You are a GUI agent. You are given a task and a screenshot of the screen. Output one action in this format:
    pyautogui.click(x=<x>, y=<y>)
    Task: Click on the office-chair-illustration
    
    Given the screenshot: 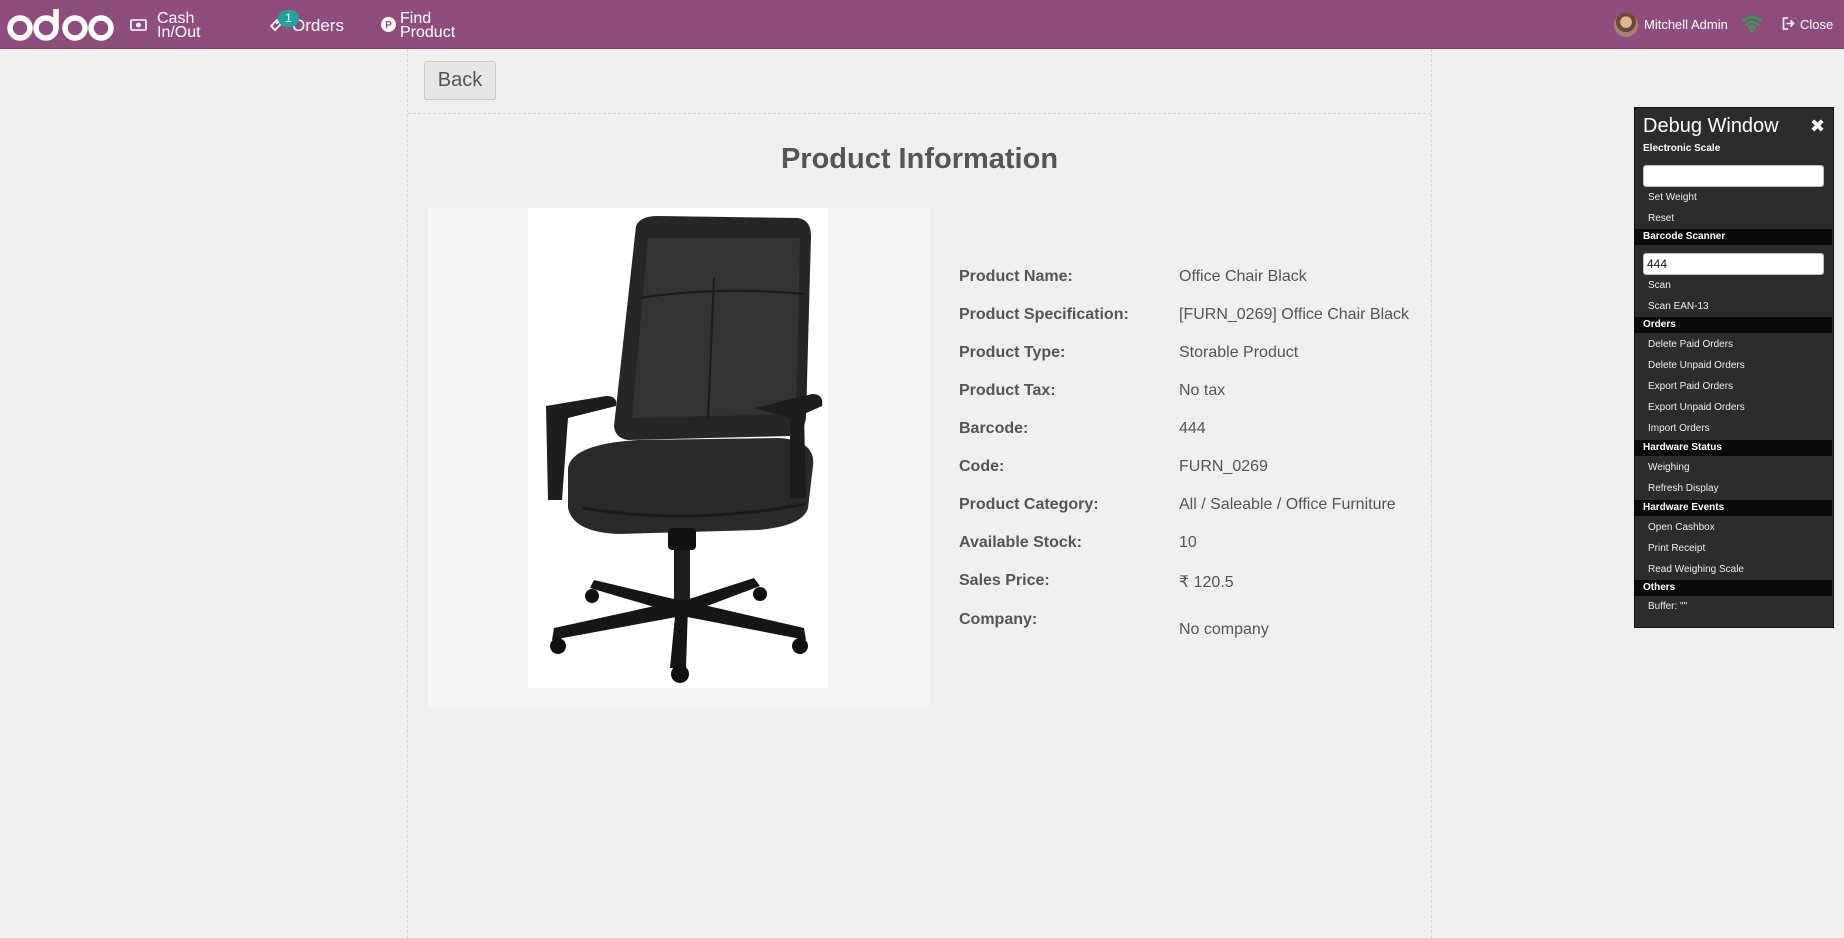 What is the action you would take?
    pyautogui.click(x=684, y=449)
    